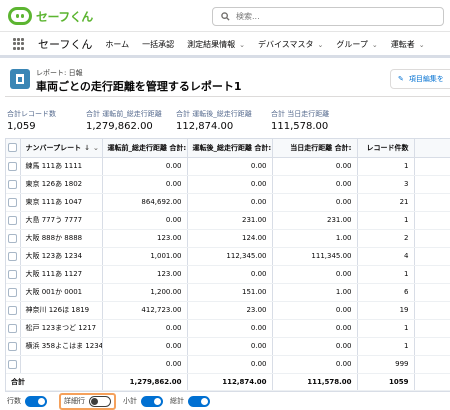 This screenshot has width=450, height=410. What do you see at coordinates (228, 184) in the screenshot?
I see `table-row: 東京 126あ 1802 0.00 0.00 0.00 3` at bounding box center [228, 184].